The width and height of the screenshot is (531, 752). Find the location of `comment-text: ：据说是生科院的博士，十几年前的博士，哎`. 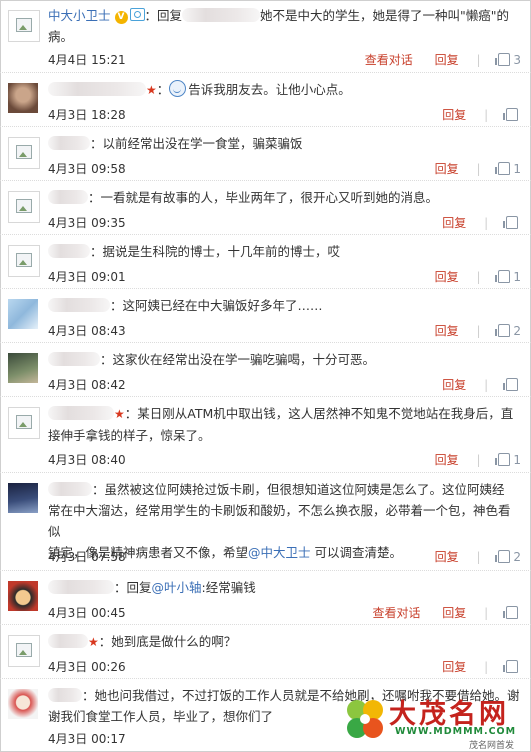

comment-text: ：据说是生科院的博士，十几年前的博士，哎 is located at coordinates (215, 251).